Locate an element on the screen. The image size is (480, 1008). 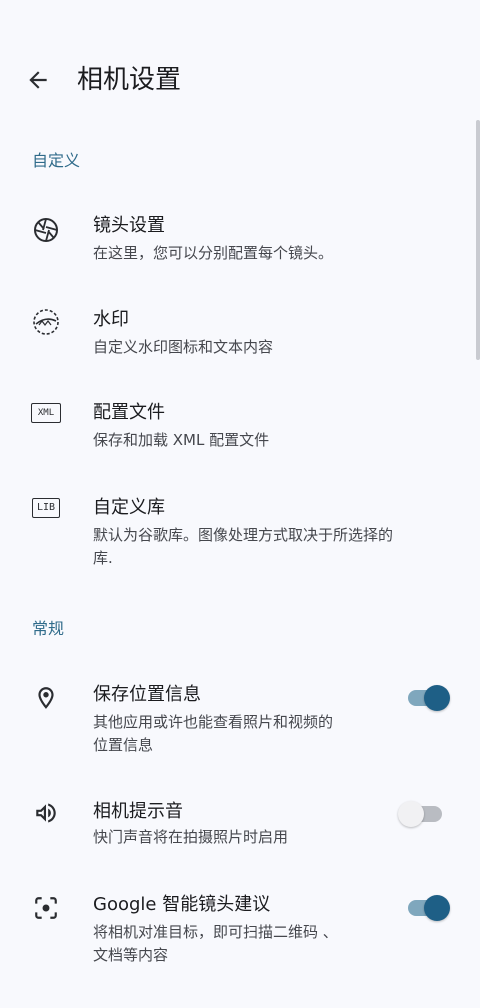
save-location-item: 保存位置信息 其他应用或许也能查看照片和视频的 位置信息 is located at coordinates (240, 720).